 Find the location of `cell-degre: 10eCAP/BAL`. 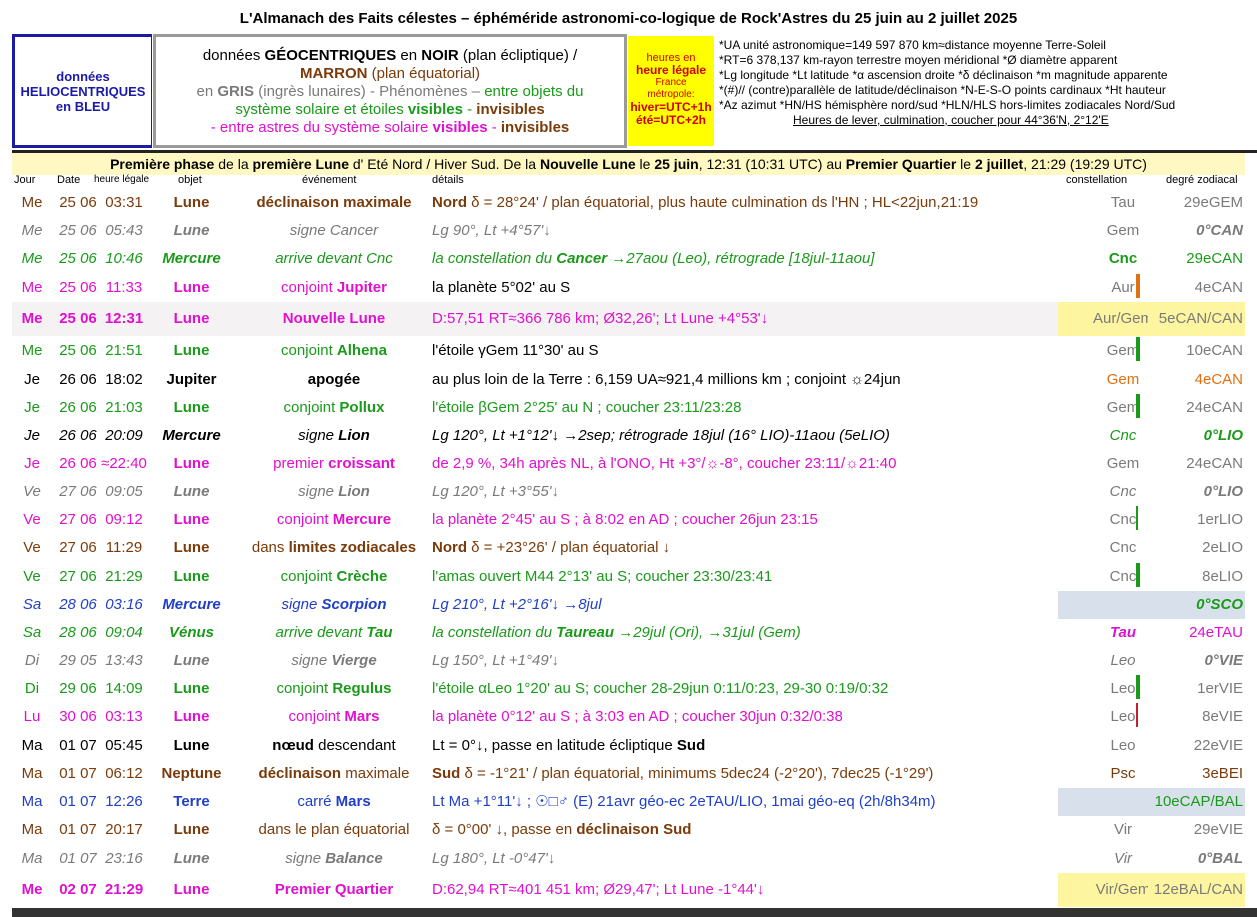

cell-degre: 10eCAP/BAL is located at coordinates (1196, 802).